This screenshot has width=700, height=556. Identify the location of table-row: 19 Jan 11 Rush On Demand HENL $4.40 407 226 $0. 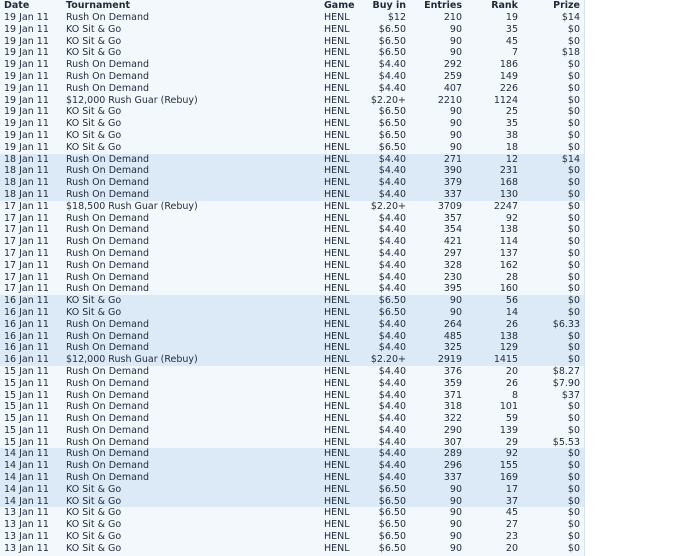
(292, 88).